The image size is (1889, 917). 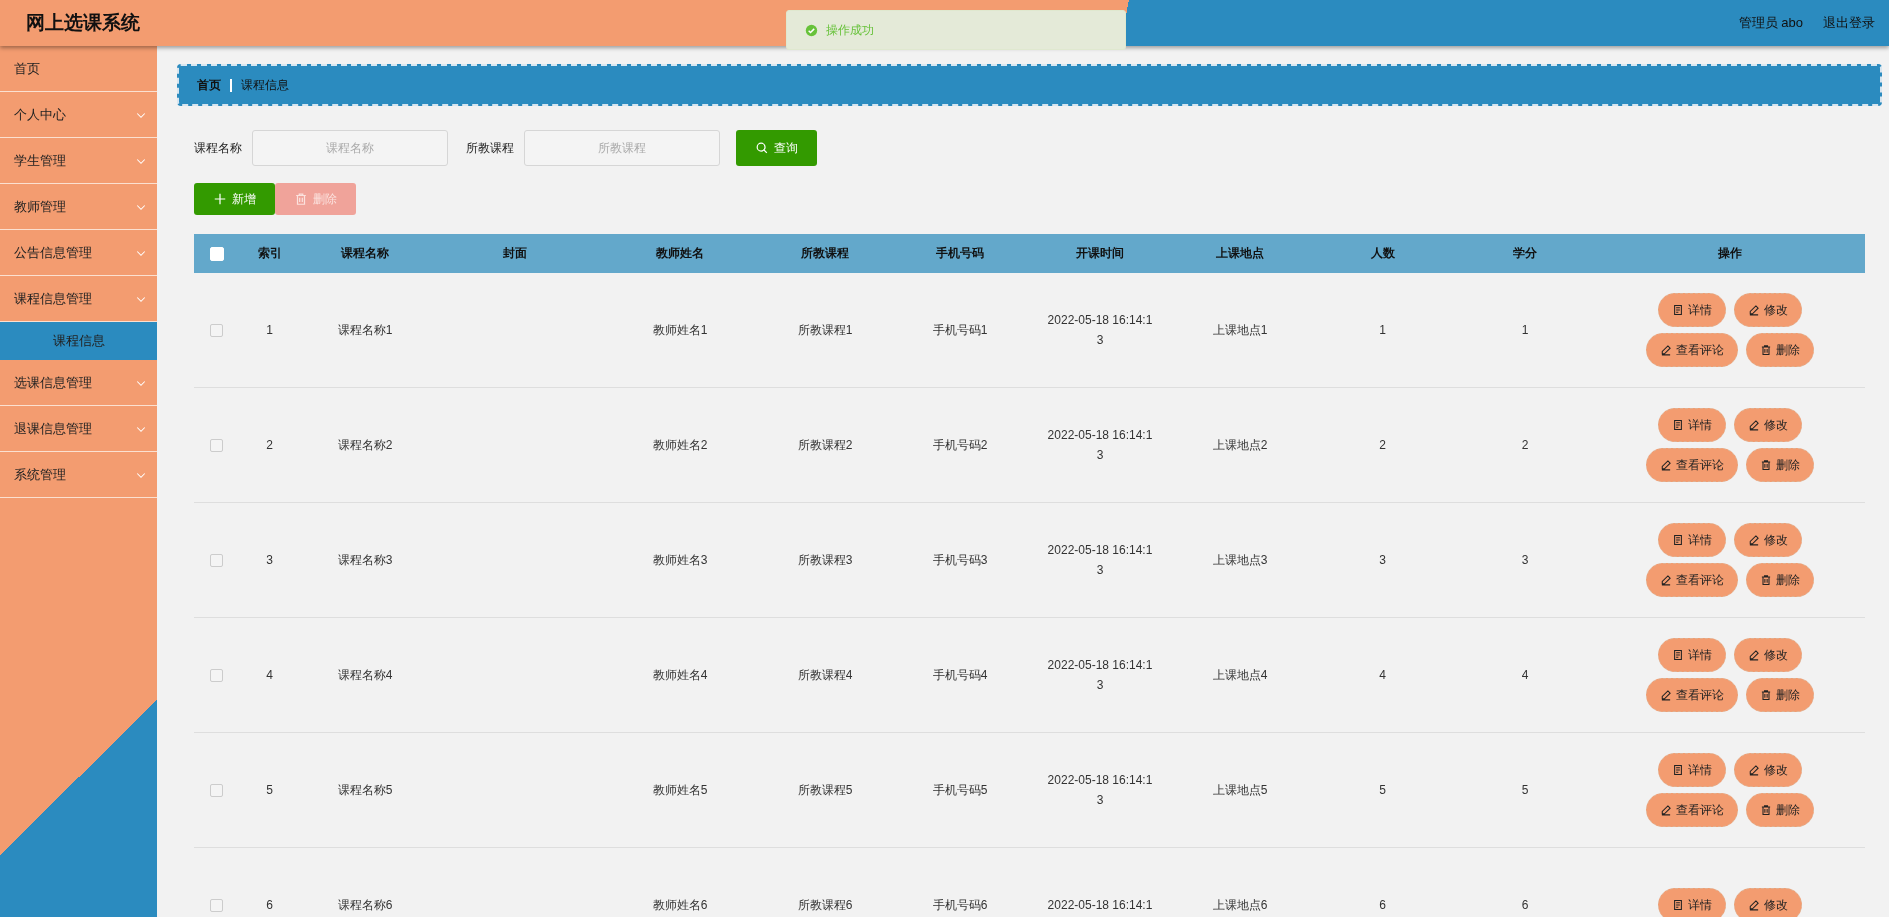 What do you see at coordinates (515, 253) in the screenshot?
I see `column-header: 封面` at bounding box center [515, 253].